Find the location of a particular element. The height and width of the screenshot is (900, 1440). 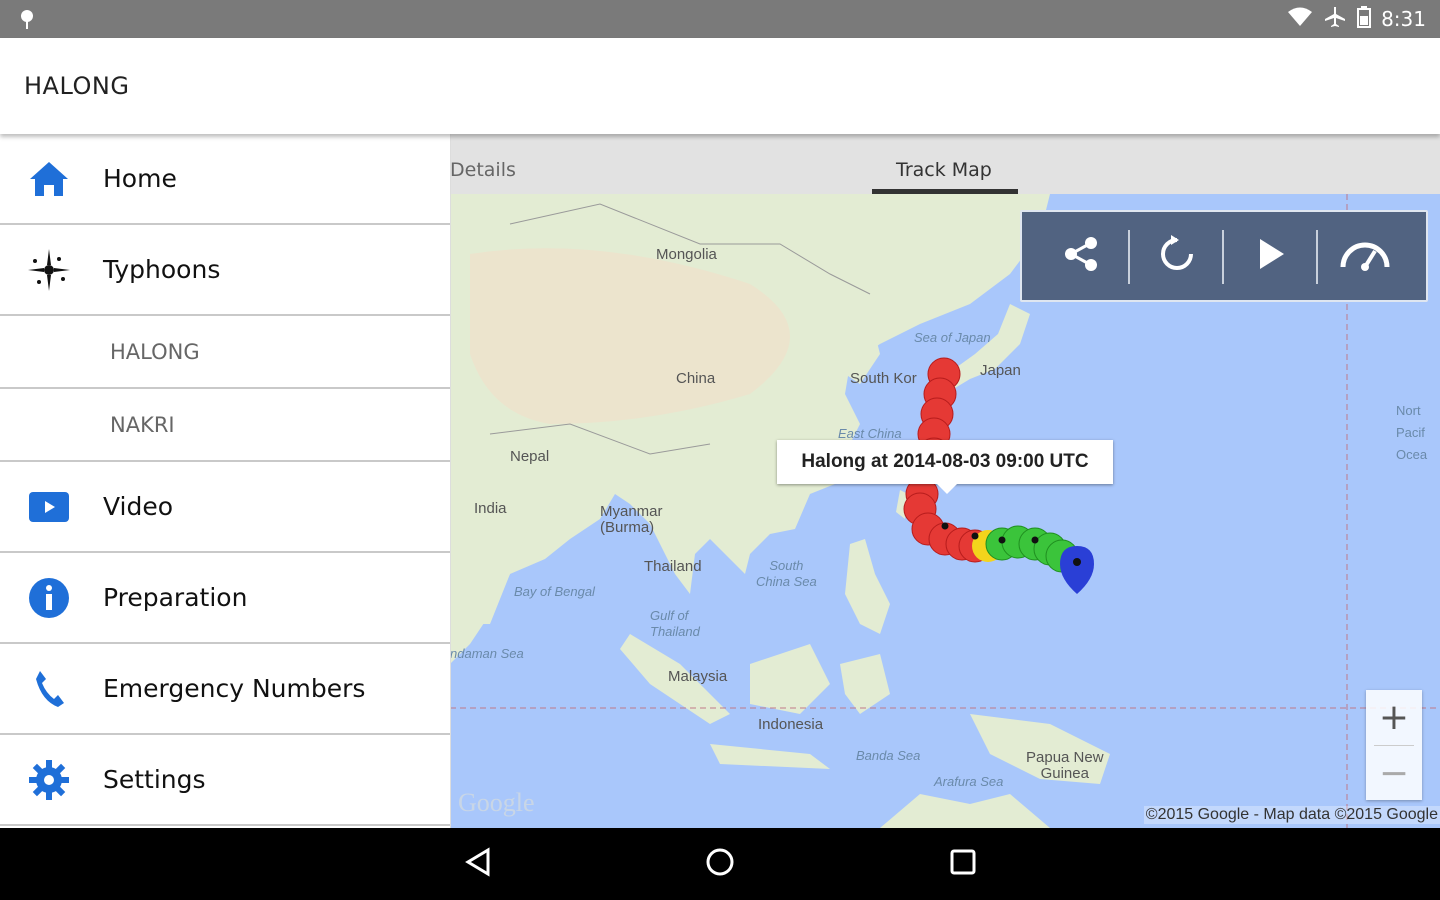

home-button is located at coordinates (720, 864).